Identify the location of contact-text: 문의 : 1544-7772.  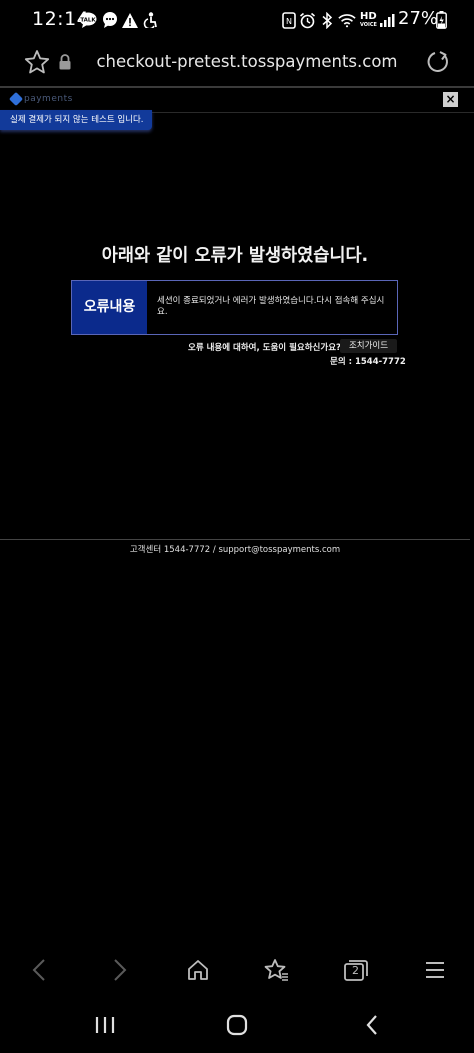
(368, 362).